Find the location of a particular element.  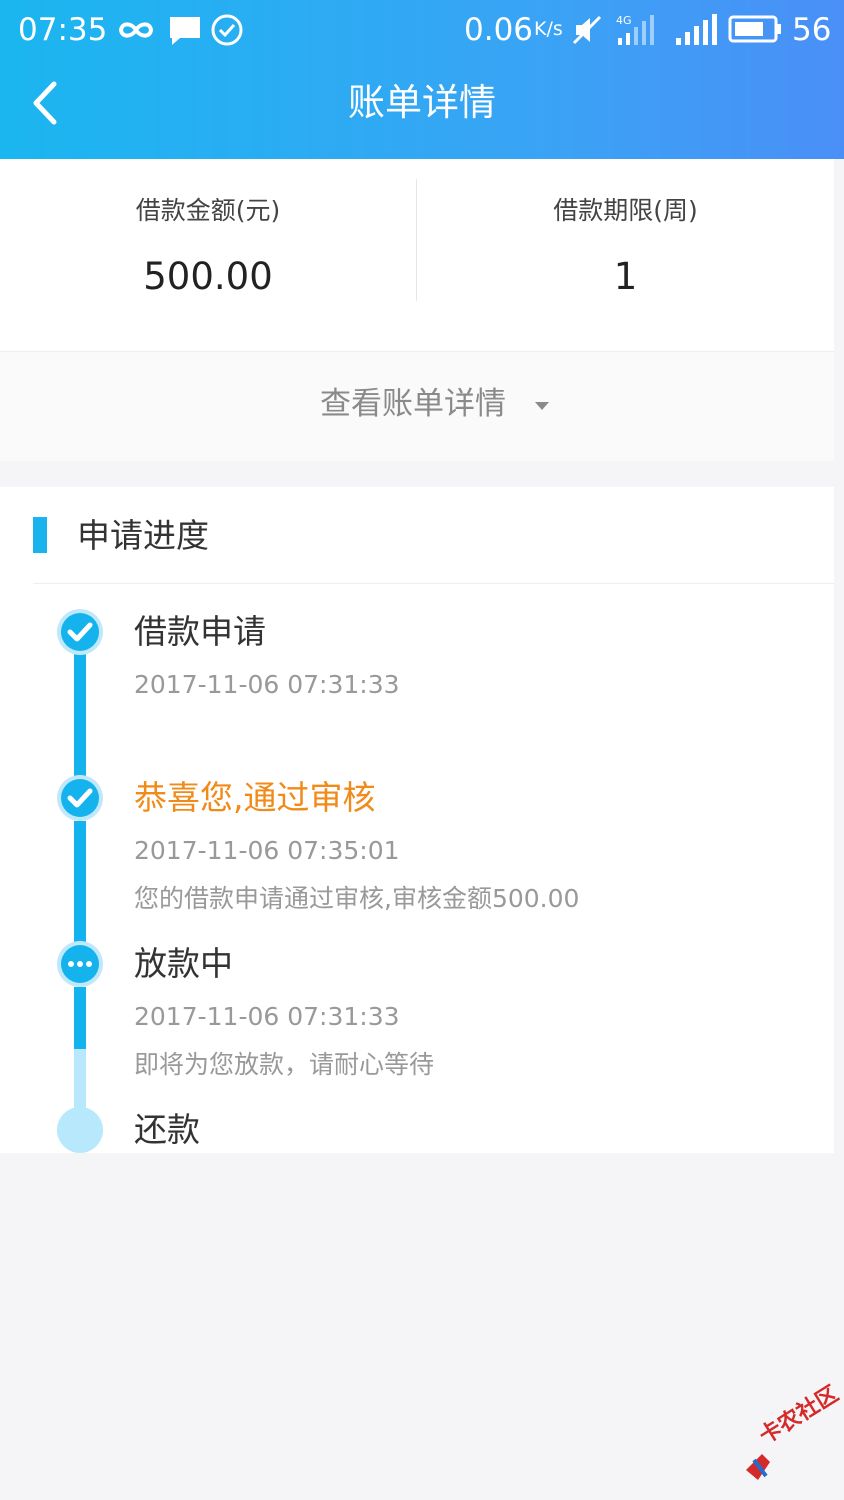

step-time: 2017-11-06 07:35:01 is located at coordinates (267, 850).